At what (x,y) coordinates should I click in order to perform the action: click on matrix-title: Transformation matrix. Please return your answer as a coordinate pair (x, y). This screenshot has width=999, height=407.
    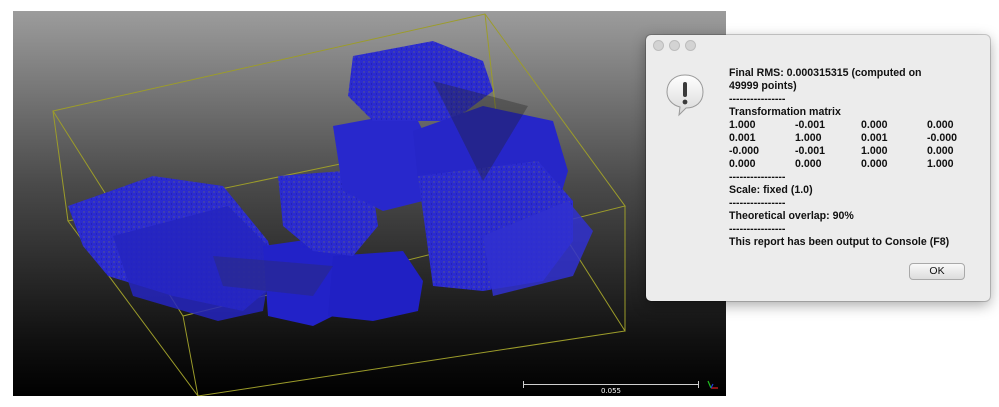
    Looking at the image, I should click on (785, 112).